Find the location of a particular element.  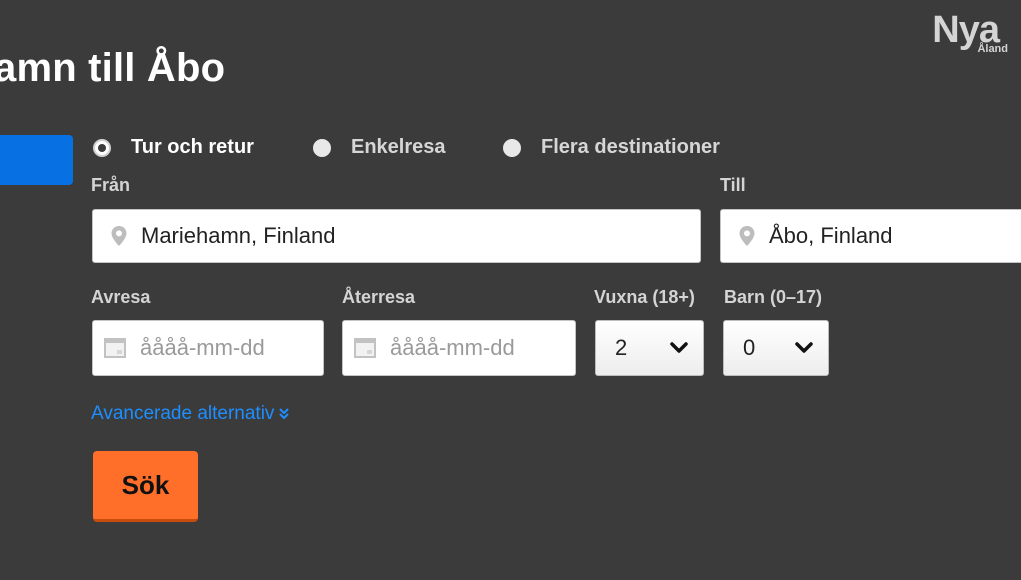

depart-label: Avresa is located at coordinates (121, 297).